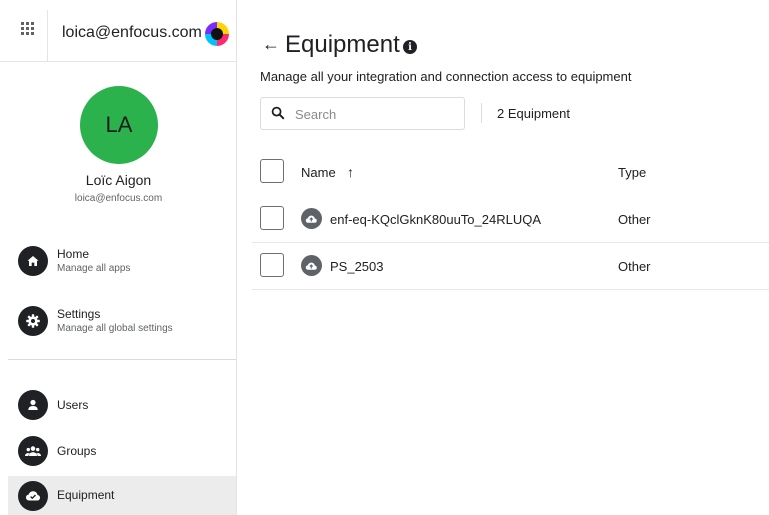  What do you see at coordinates (73, 404) in the screenshot?
I see `nav-users-title: Users` at bounding box center [73, 404].